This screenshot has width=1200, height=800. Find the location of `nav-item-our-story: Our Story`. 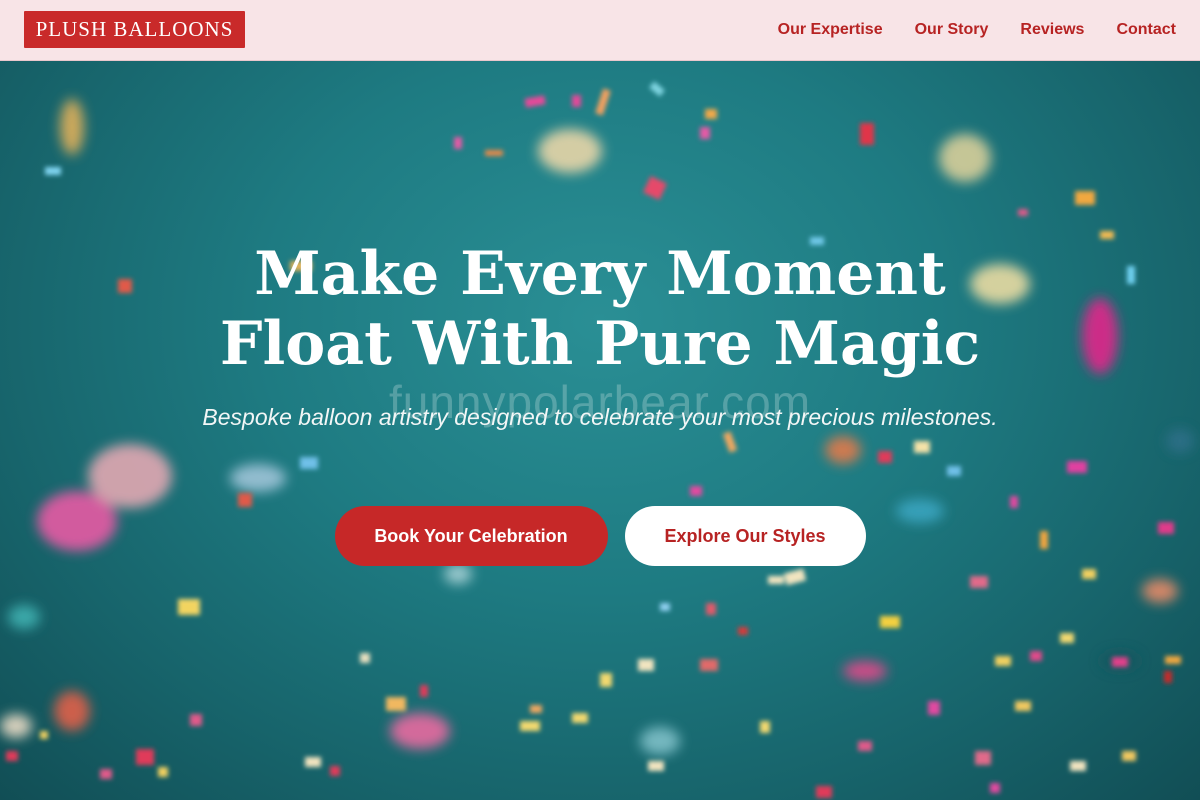

nav-item-our-story: Our Story is located at coordinates (952, 30).